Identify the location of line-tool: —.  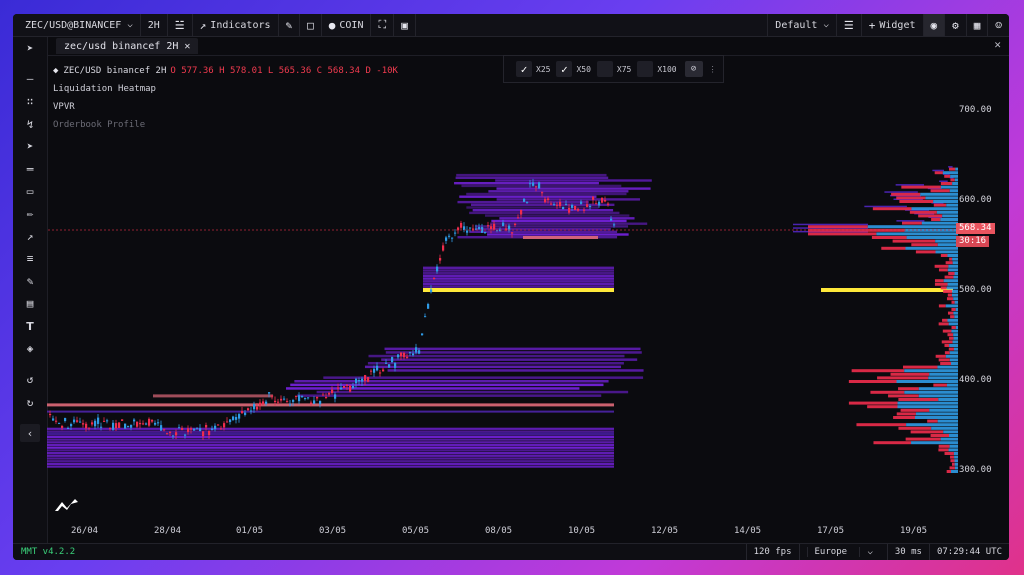
(30, 78).